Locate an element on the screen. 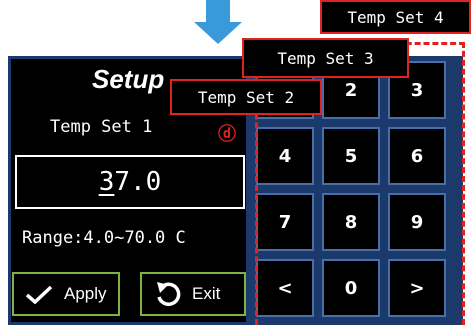  value-display: 3 7.0 is located at coordinates (130, 182).